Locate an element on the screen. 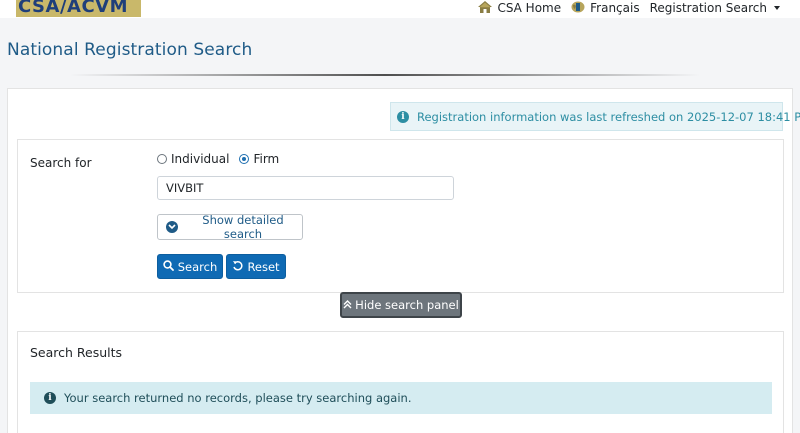  show-detailed-search-button: Show detailed search is located at coordinates (230, 227).